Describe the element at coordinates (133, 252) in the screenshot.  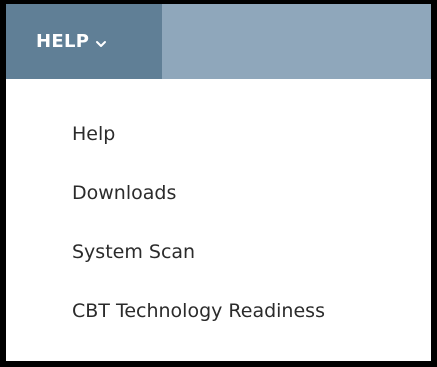
I see `menu-item-system-scan: System Scan` at that location.